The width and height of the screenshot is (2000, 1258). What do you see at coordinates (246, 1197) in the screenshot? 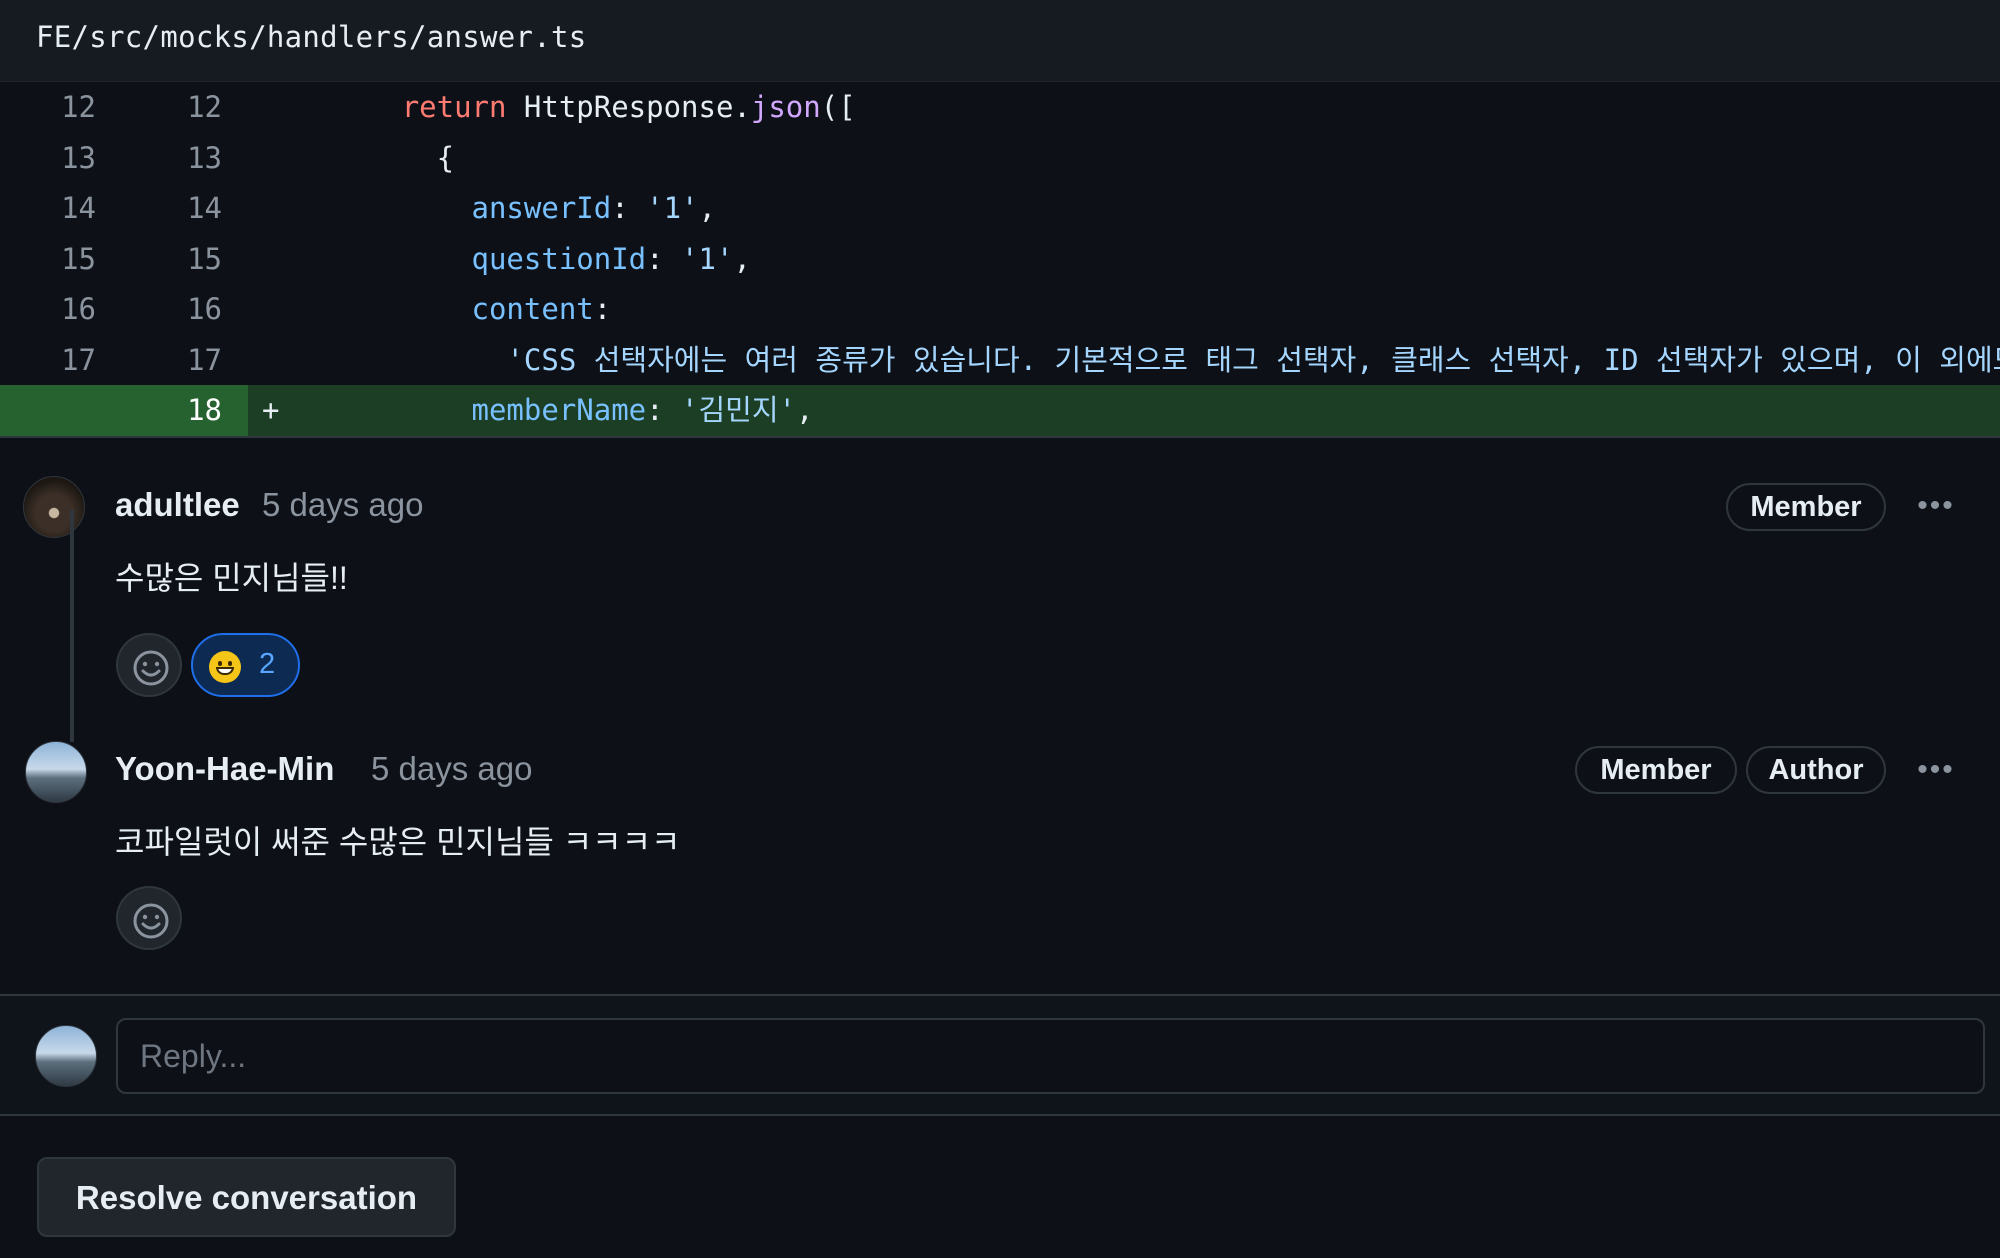
I see `resolve-conversation-button: Resolve conversation` at bounding box center [246, 1197].